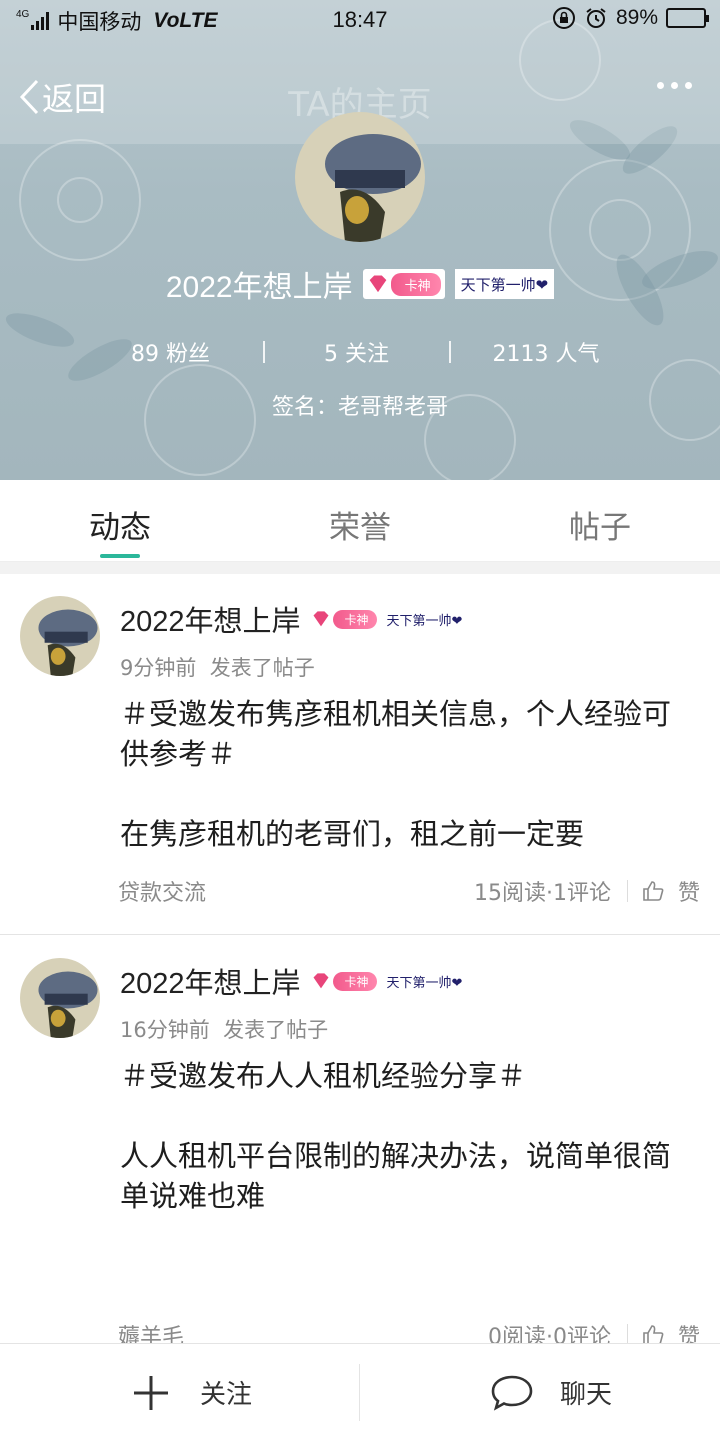 This screenshot has width=720, height=1440. Describe the element at coordinates (551, 1392) in the screenshot. I see `chat-button: 聊天` at that location.